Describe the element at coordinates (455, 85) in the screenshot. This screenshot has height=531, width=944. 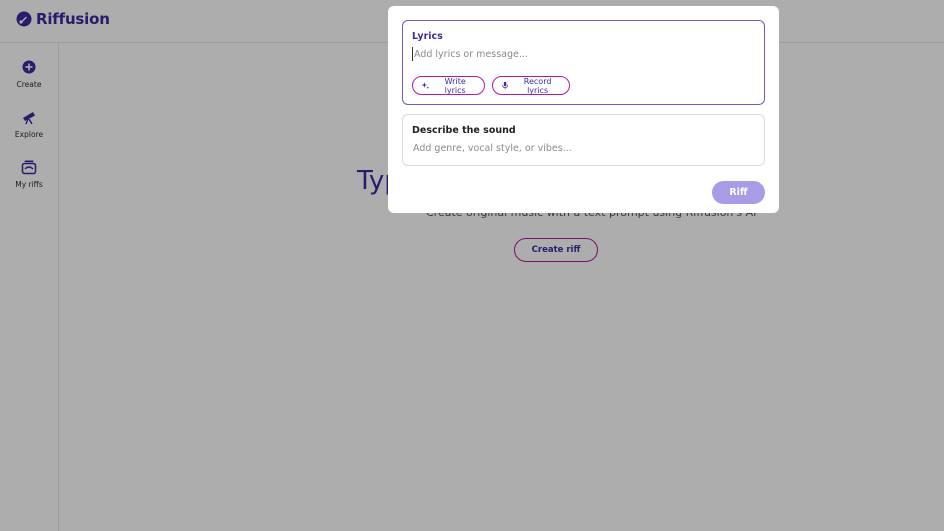
I see `write-lyrics-label: Write lyrics` at that location.